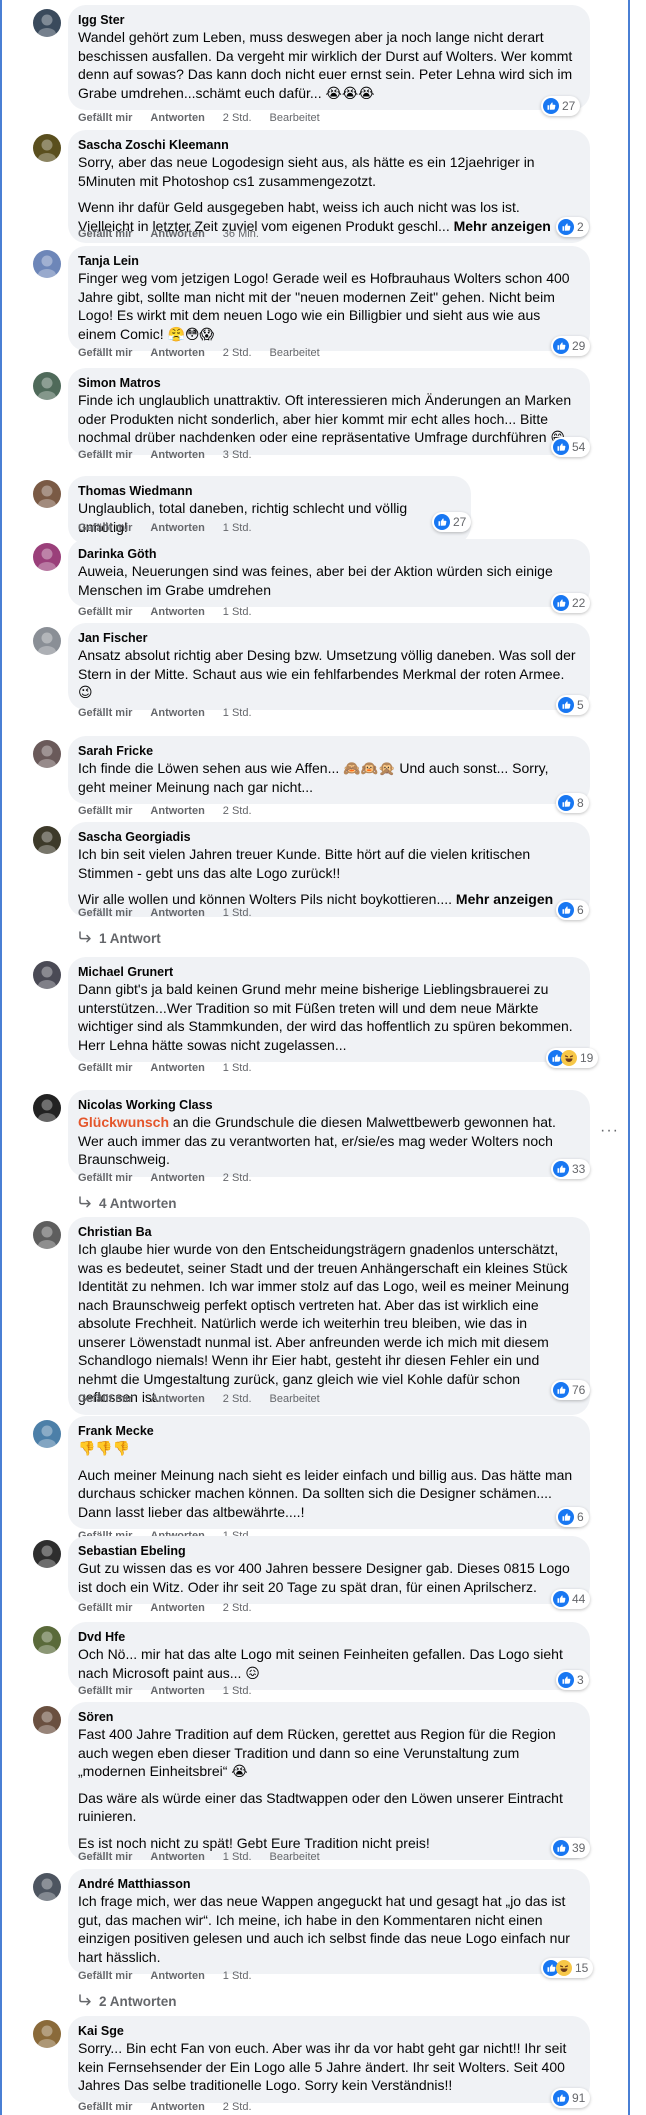 The height and width of the screenshot is (2115, 646). What do you see at coordinates (328, 1232) in the screenshot?
I see `comment-author: Christian Ba` at bounding box center [328, 1232].